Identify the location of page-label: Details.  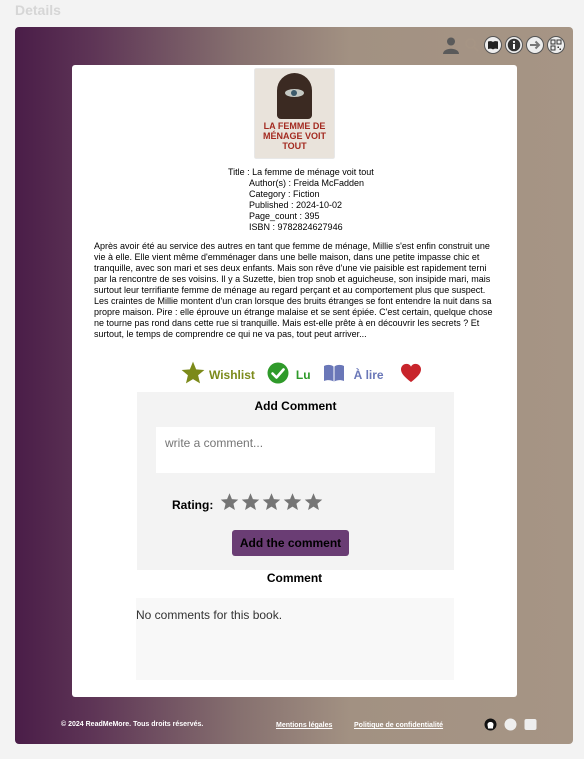
(38, 10).